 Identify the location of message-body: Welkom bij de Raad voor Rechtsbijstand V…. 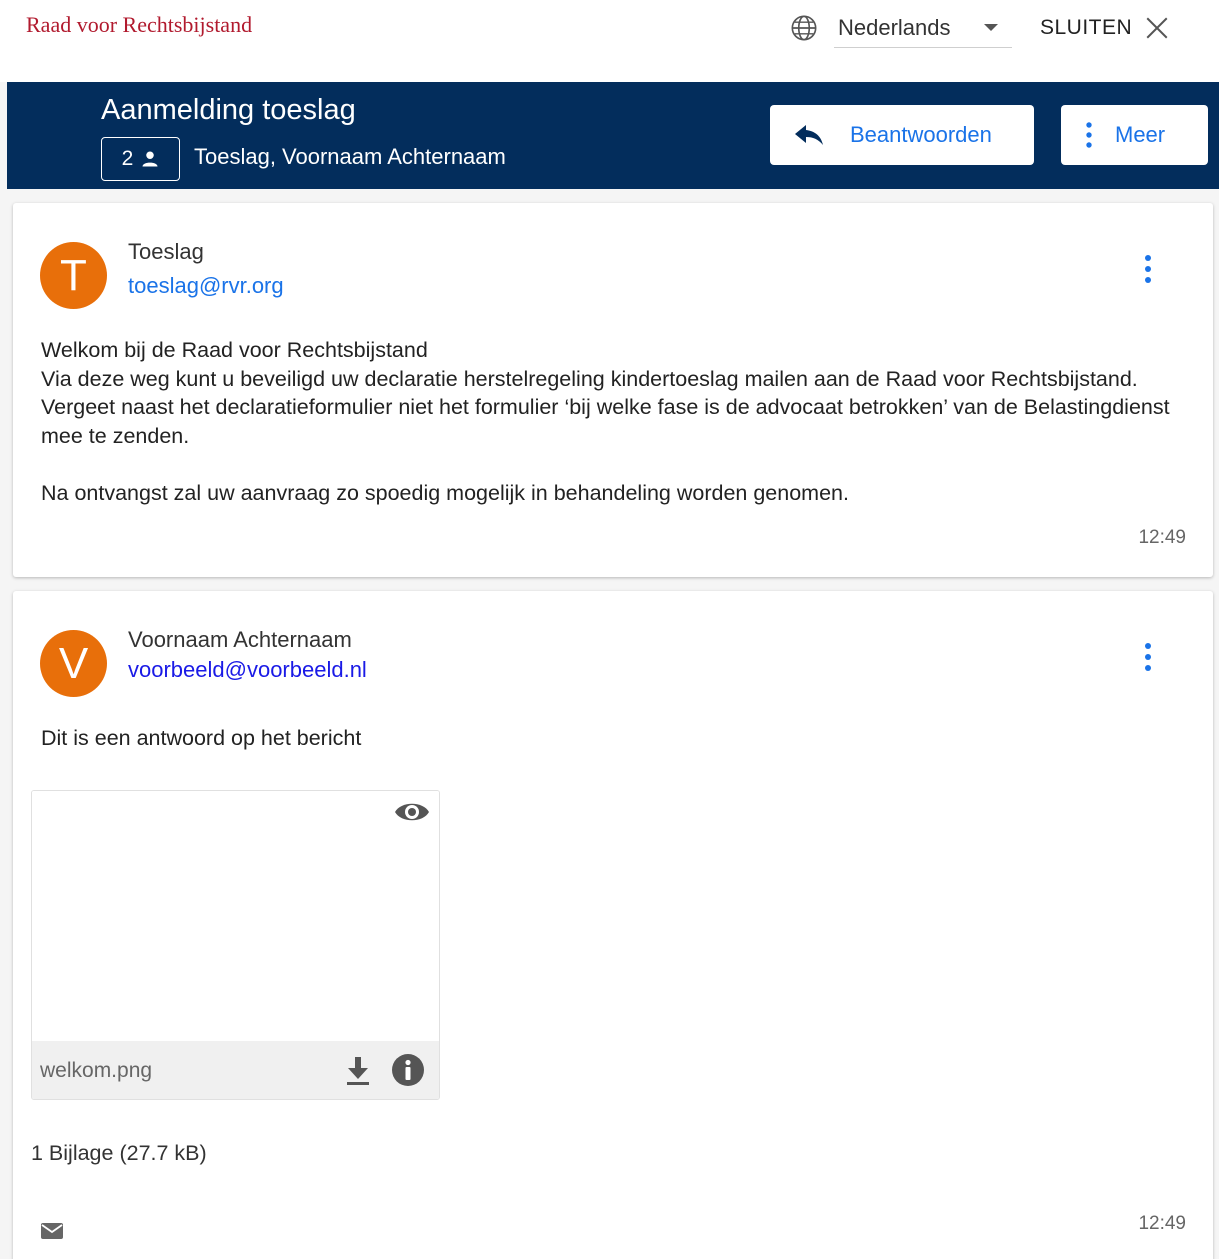
(611, 421).